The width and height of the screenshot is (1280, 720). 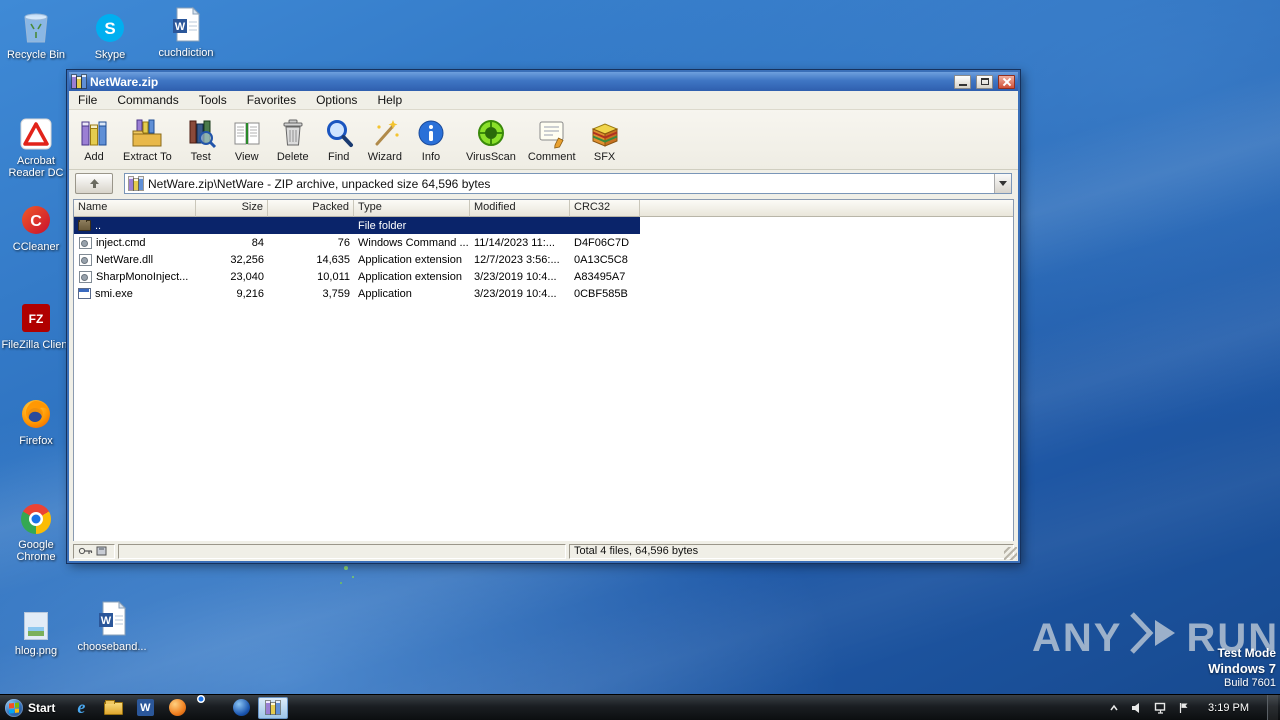 I want to click on sandbox-mode: Test Mode, so click(x=1246, y=653).